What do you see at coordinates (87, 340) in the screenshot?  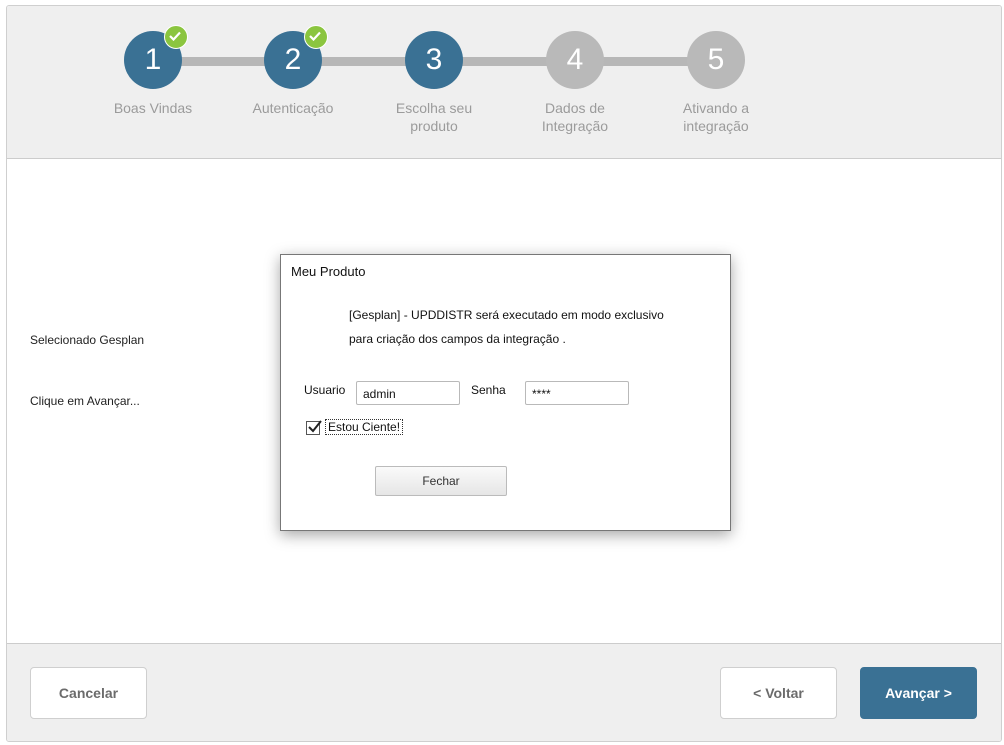 I see `selected-product-text: Selecionado Gesplan` at bounding box center [87, 340].